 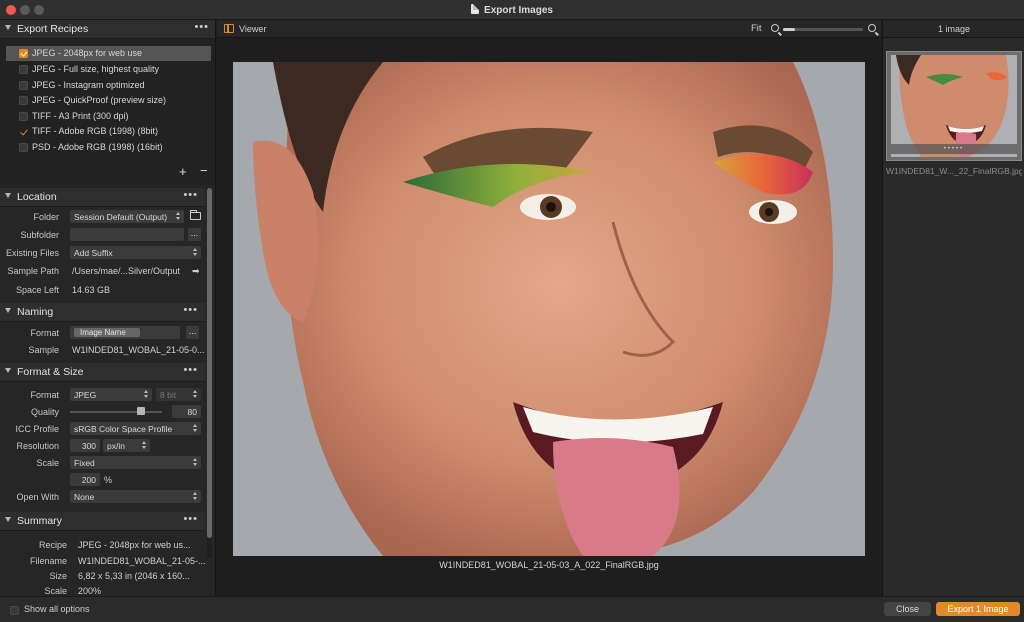 I want to click on icc-profile-select: sRGB Color Space Profile, so click(x=135, y=428).